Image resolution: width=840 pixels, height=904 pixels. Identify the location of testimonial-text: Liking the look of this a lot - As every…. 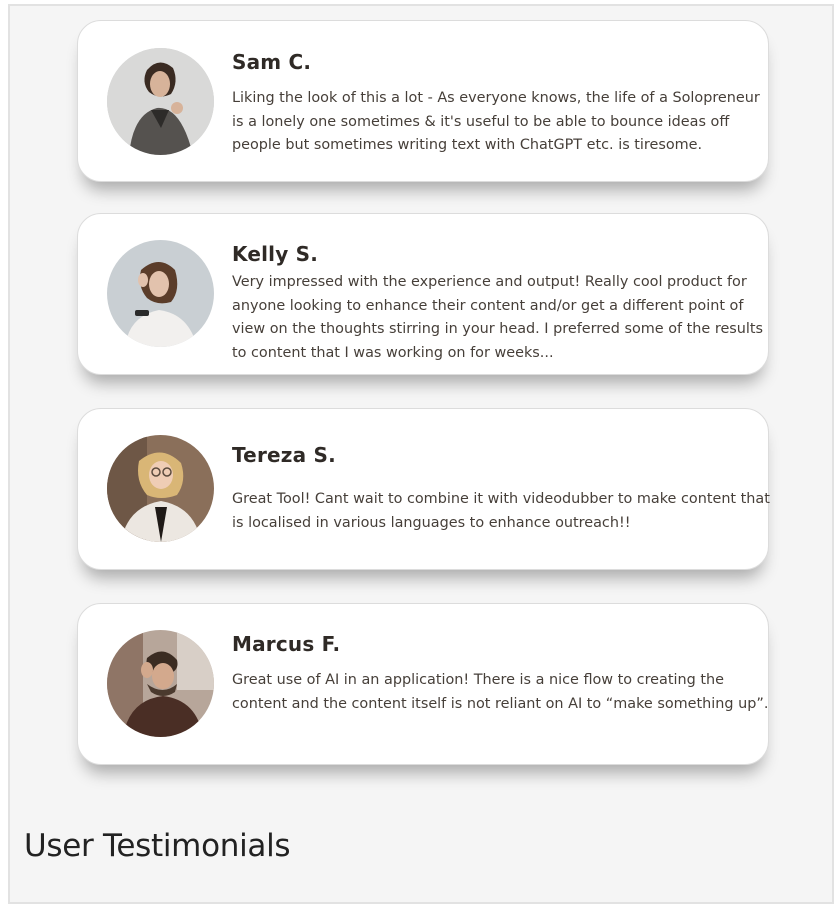
(496, 121).